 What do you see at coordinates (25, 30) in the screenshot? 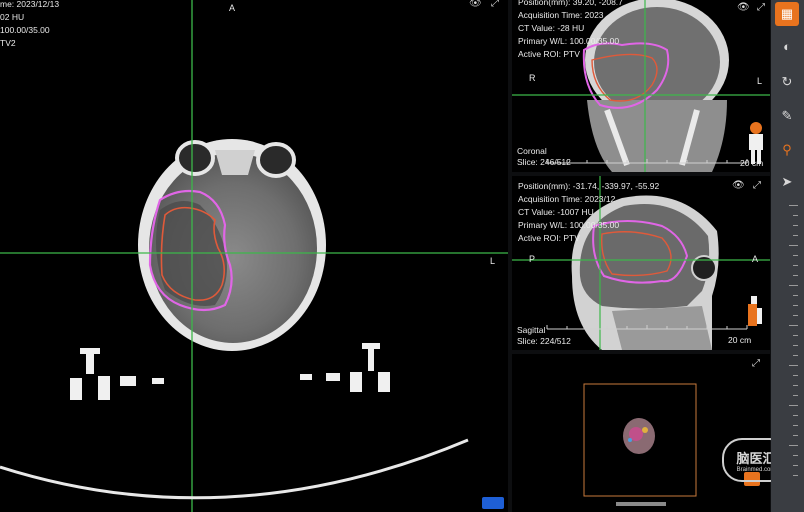
I see `axial-info-line: 100.00/35.00` at bounding box center [25, 30].